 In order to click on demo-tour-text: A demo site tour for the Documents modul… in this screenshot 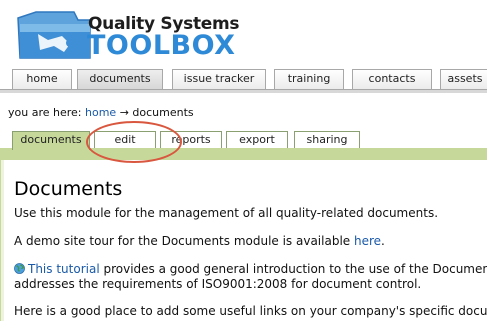, I will do `click(184, 241)`.